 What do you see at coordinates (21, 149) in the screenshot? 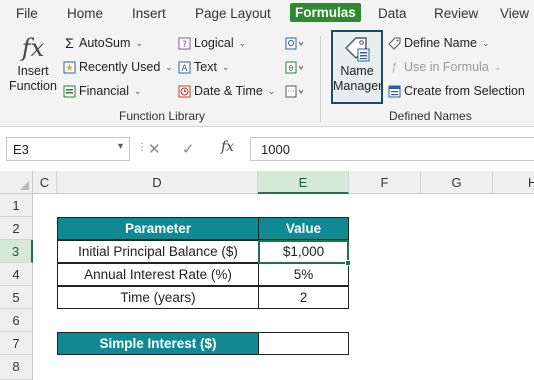
I see `name-box-value: E3` at bounding box center [21, 149].